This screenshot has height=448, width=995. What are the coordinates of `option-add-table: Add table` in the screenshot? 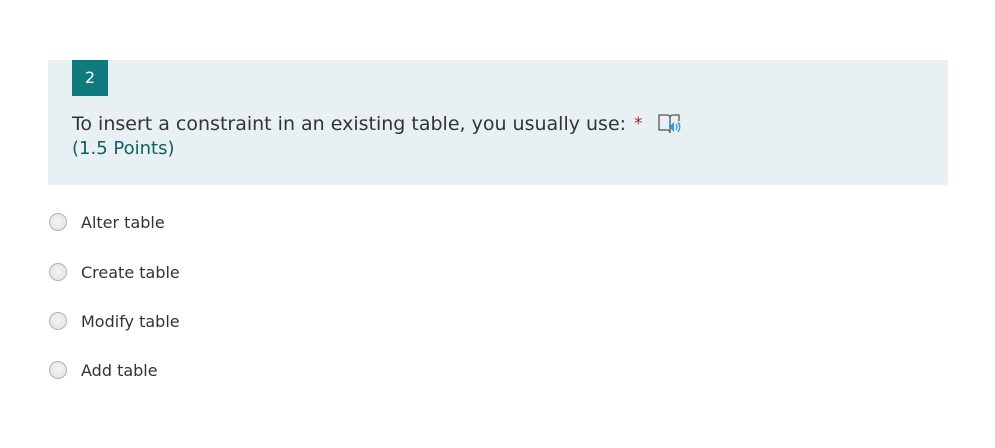 It's located at (103, 370).